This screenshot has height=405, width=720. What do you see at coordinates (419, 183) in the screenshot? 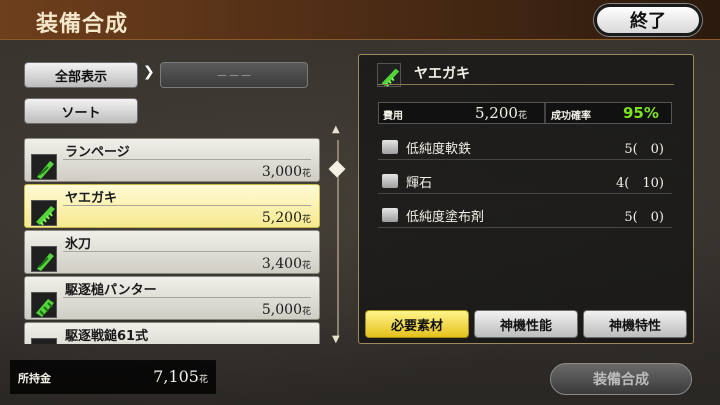
I see `material-name: 輝石` at bounding box center [419, 183].